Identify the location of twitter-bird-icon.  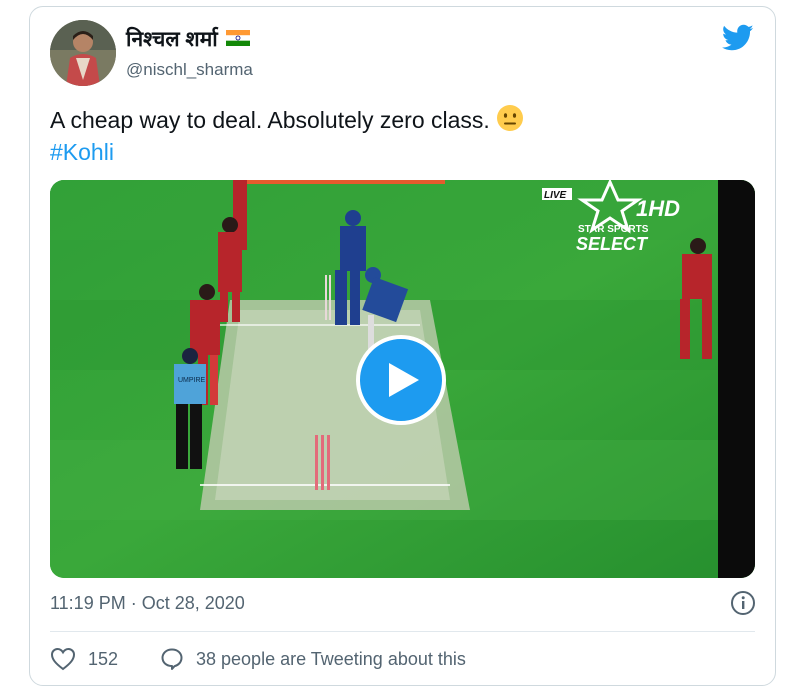
(737, 38).